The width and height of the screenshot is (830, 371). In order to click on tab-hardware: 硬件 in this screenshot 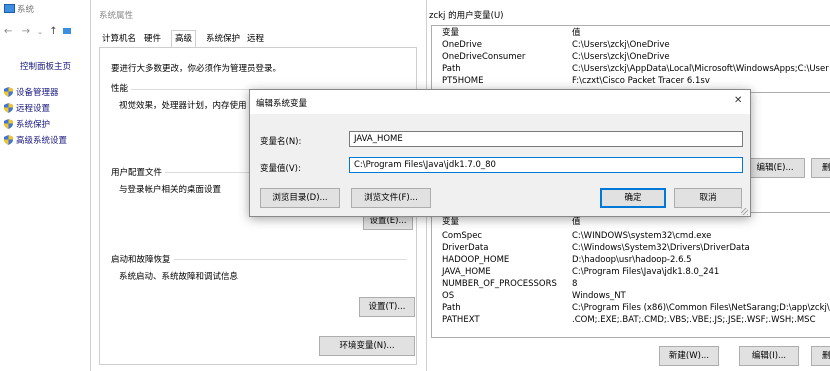, I will do `click(152, 39)`.